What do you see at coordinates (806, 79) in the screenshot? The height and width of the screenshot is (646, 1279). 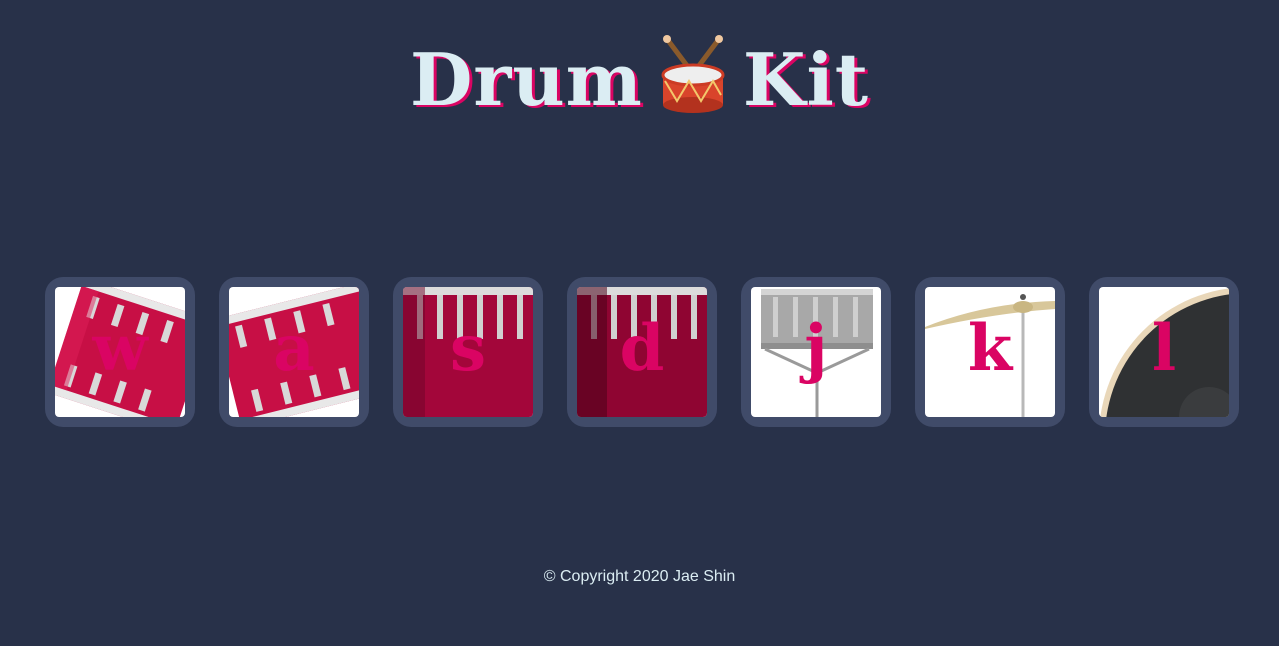 I see `title-word-kit: Kit` at bounding box center [806, 79].